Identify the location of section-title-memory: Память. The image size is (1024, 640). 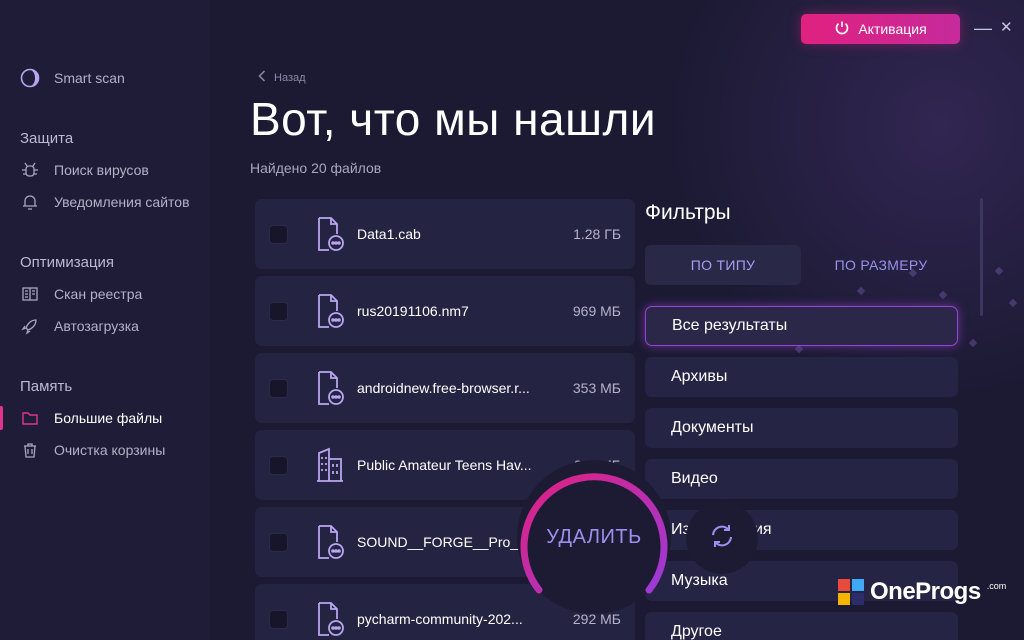
(46, 386).